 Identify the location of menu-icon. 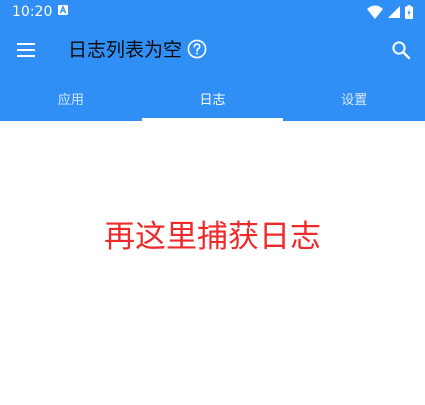
(26, 50).